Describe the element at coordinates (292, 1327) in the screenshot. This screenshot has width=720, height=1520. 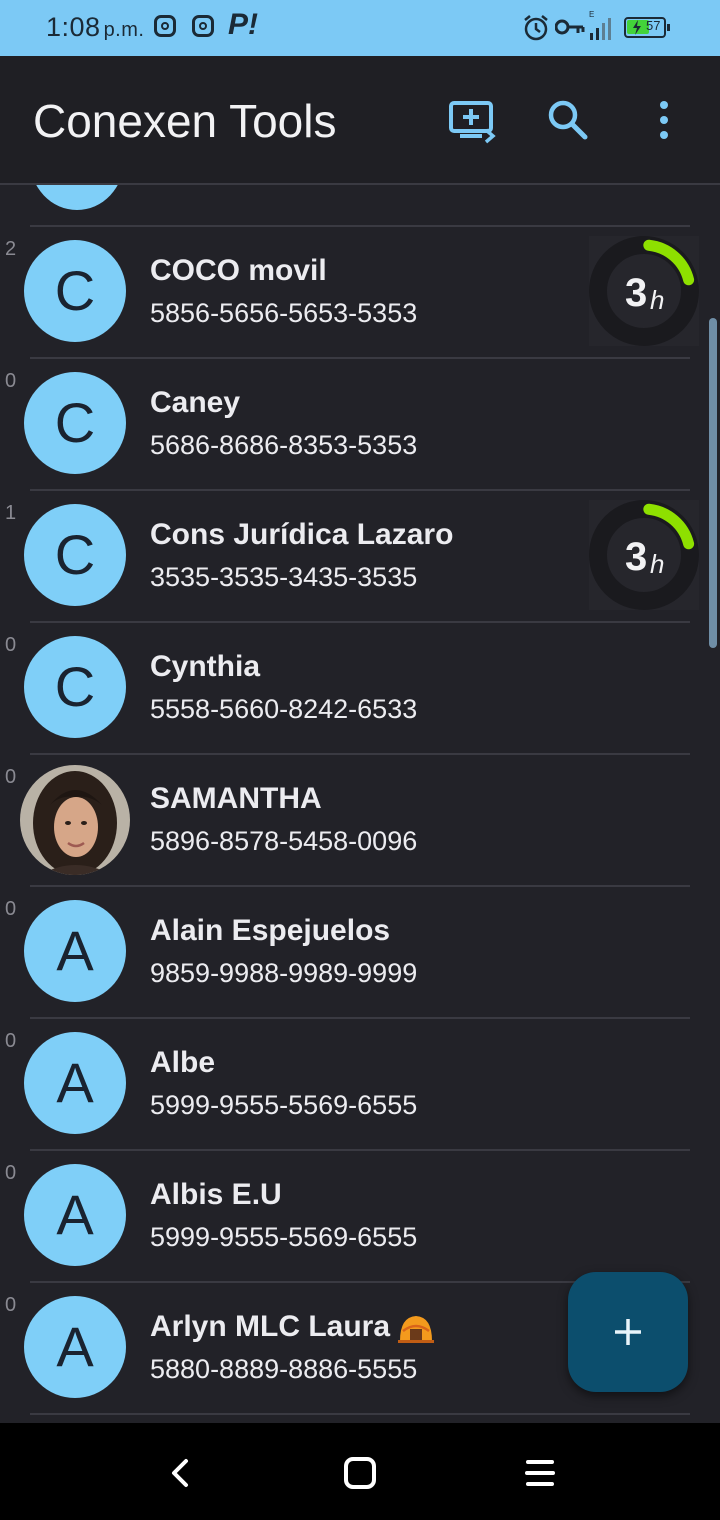
I see `contact-name: Arlyn MLC Laura` at that location.